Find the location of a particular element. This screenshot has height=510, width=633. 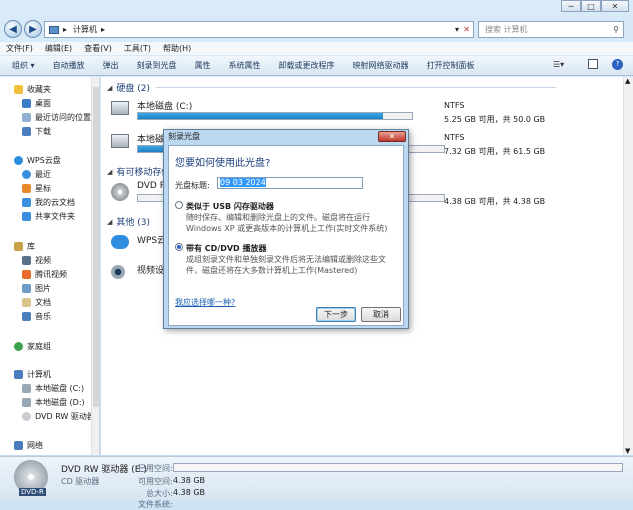

back-button: ◀ is located at coordinates (13, 29).